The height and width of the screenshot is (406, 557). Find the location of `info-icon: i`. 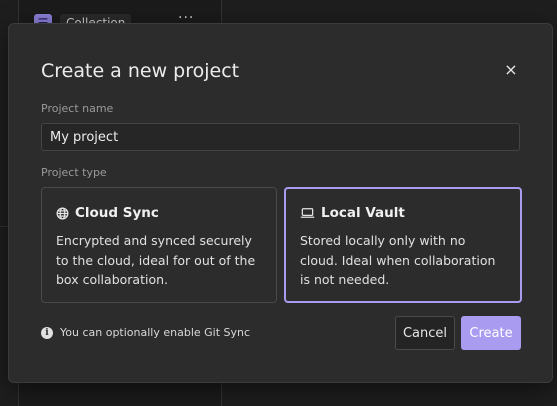

info-icon: i is located at coordinates (47, 332).